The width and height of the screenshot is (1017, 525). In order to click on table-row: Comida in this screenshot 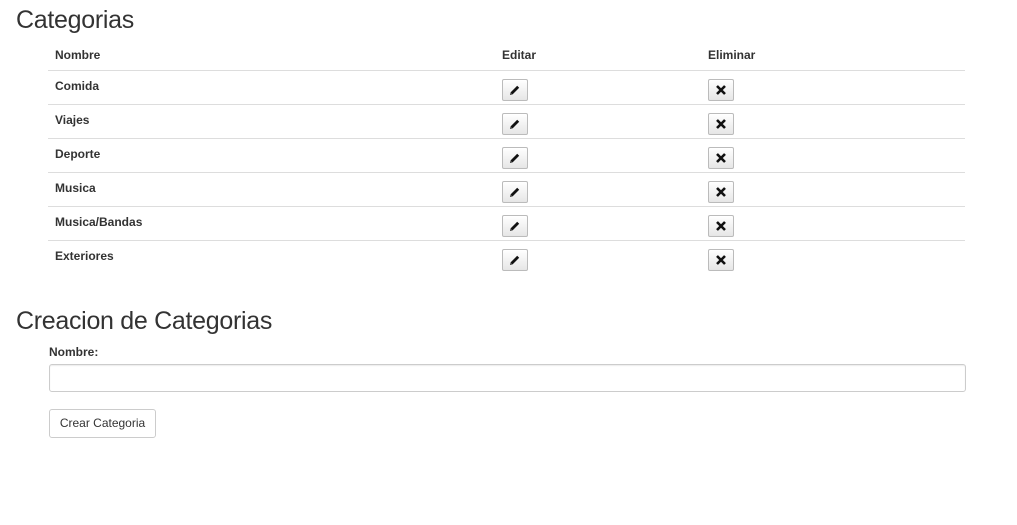, I will do `click(506, 88)`.